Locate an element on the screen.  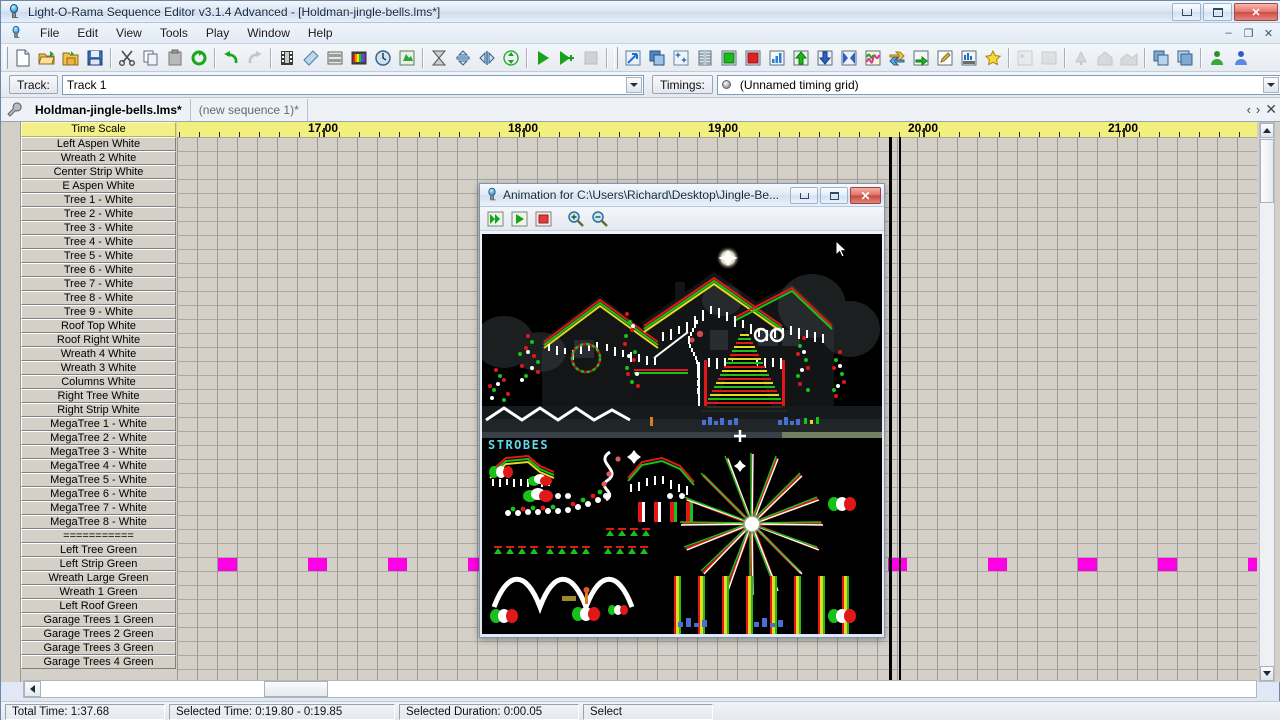
time-ruler: 17.0018.0019.0020.0021.00 is located at coordinates (717, 129).